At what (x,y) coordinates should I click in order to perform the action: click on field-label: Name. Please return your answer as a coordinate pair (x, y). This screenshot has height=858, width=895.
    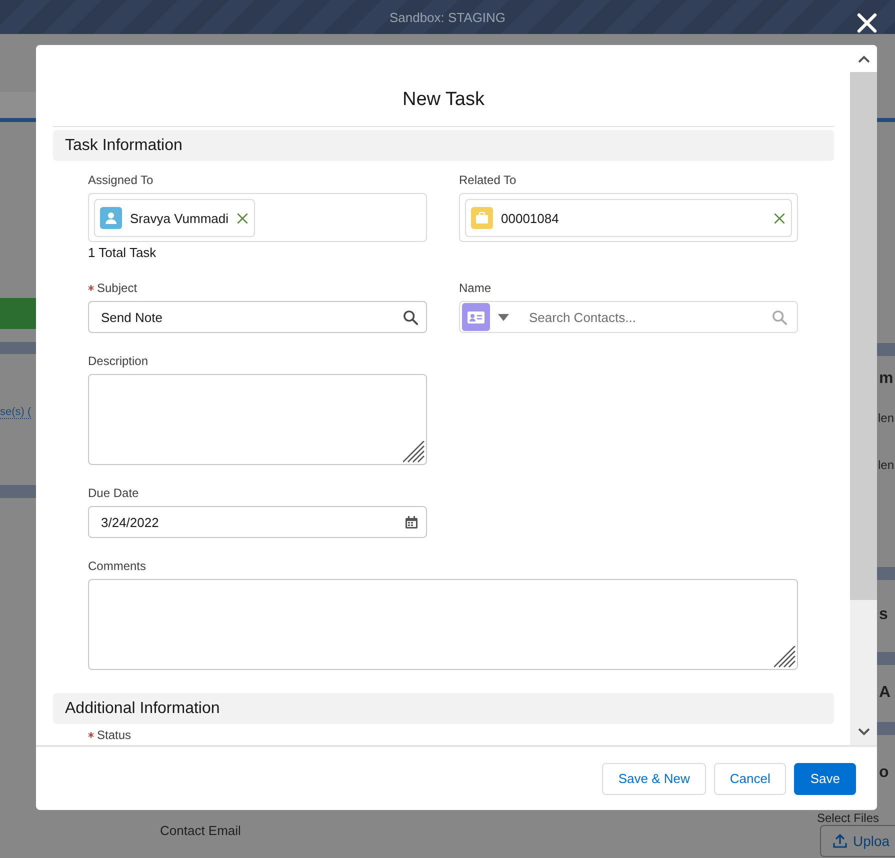
    Looking at the image, I should click on (475, 288).